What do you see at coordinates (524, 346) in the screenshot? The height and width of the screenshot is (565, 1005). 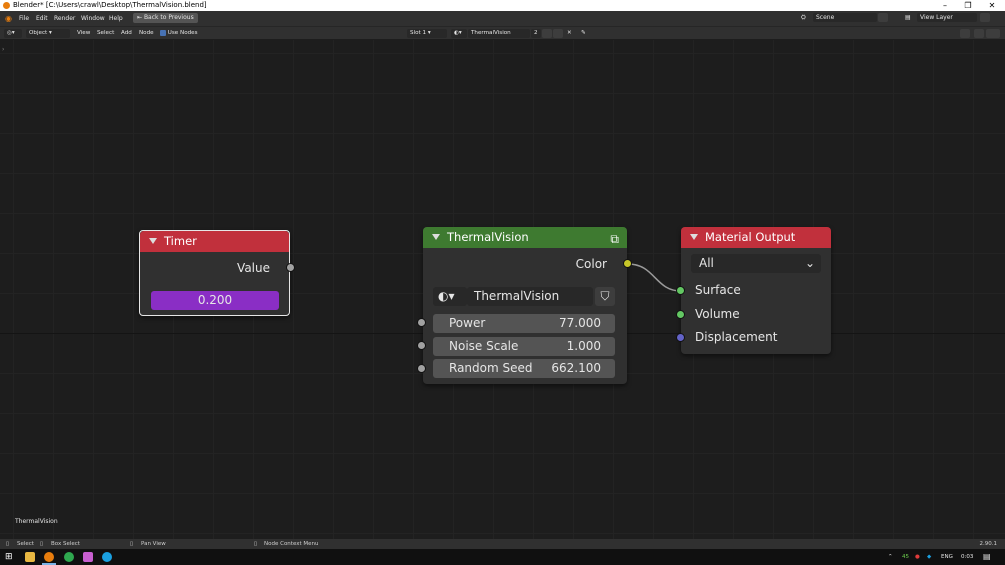 I see `noise-scale-field: Noise Scale 1.000` at bounding box center [524, 346].